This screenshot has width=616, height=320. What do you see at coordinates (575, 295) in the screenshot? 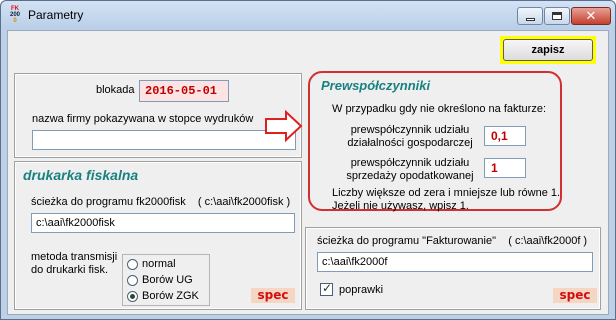
I see `invoicing-spec-button: spec` at bounding box center [575, 295].